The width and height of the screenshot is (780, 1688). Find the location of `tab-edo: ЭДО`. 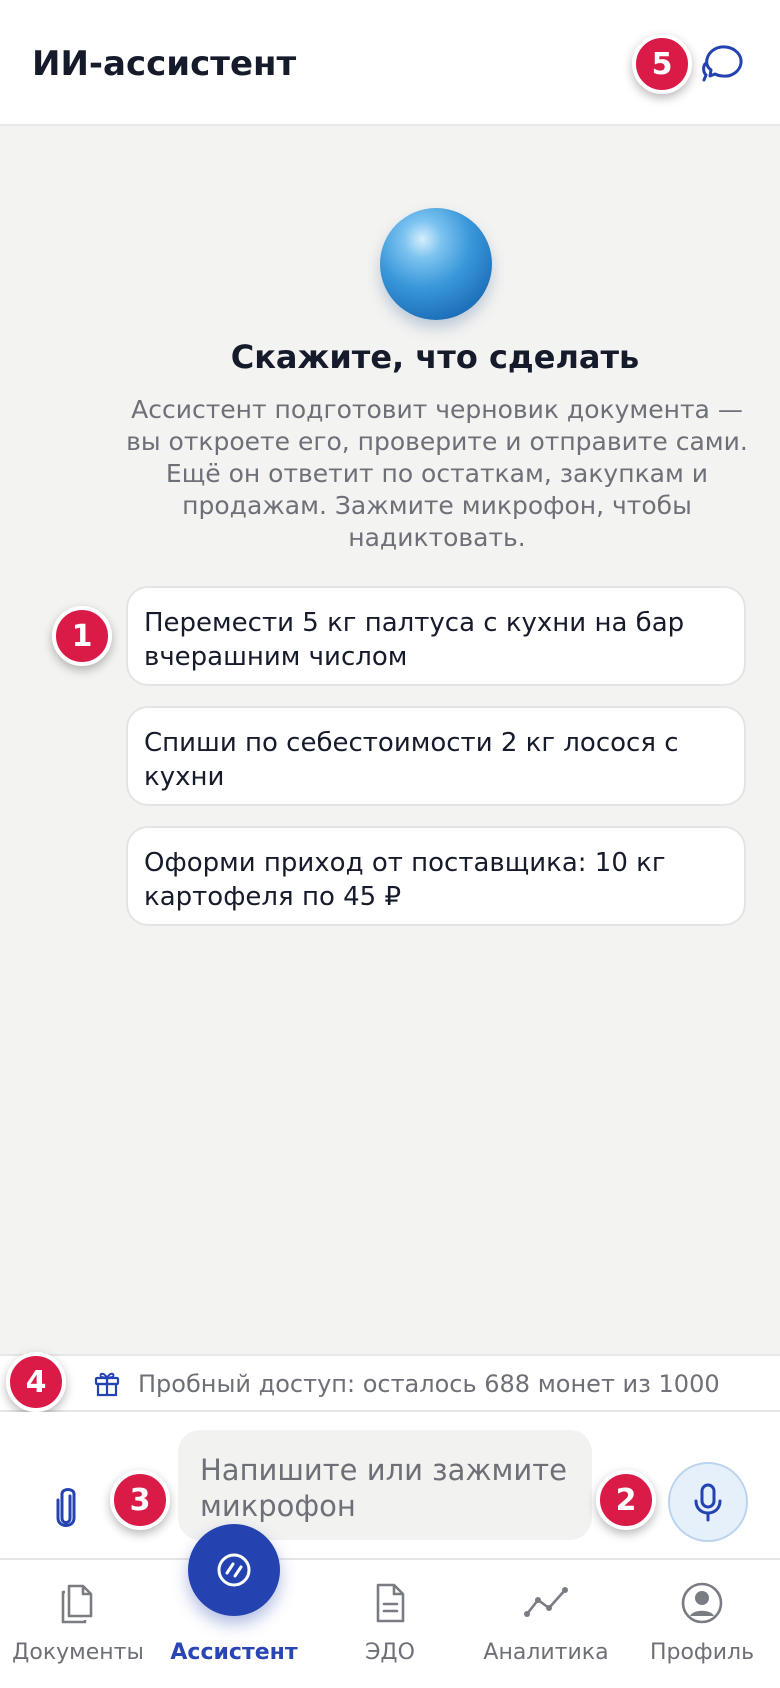

tab-edo: ЭДО is located at coordinates (390, 1624).